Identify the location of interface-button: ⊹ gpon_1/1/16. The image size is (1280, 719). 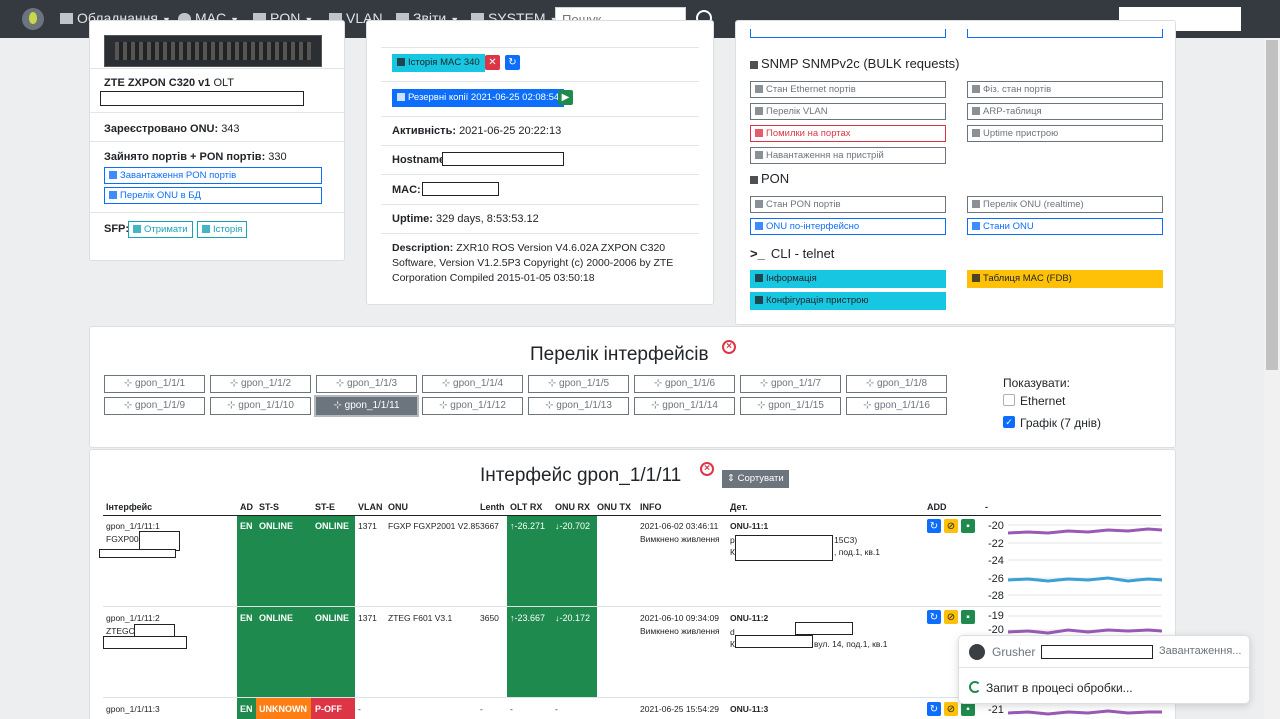
(896, 406).